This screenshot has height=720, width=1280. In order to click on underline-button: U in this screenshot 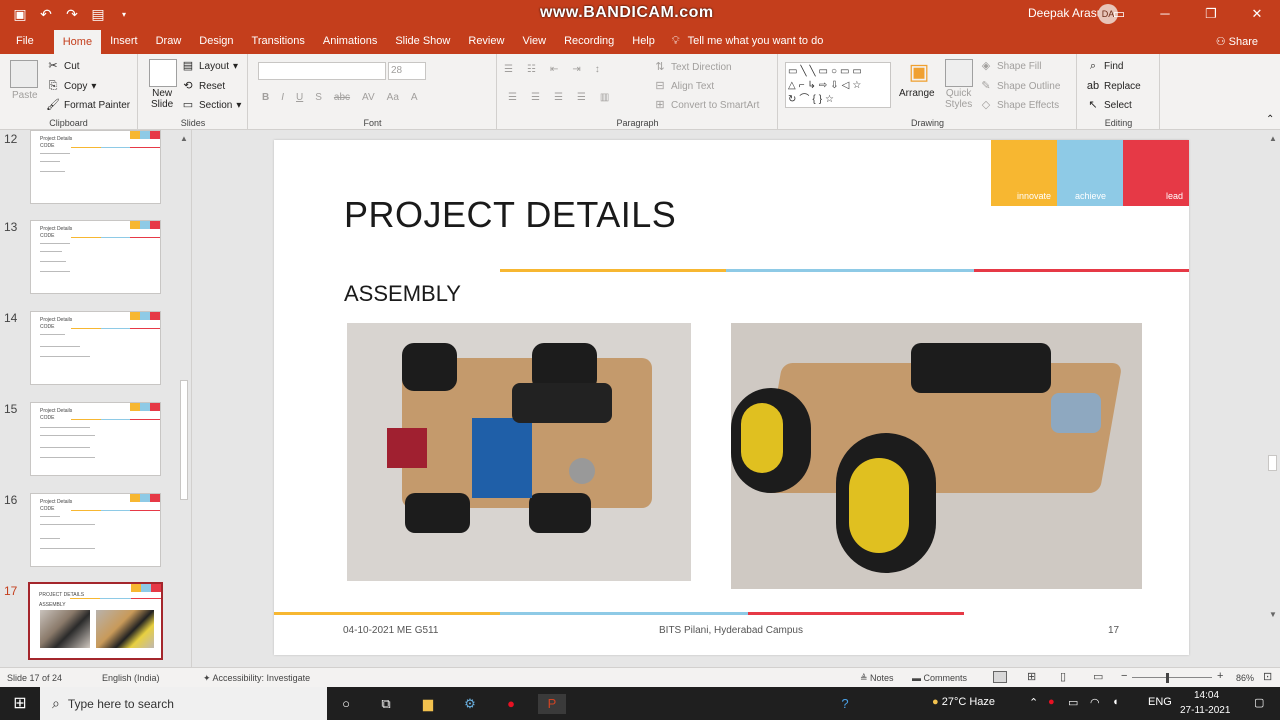, I will do `click(299, 97)`.